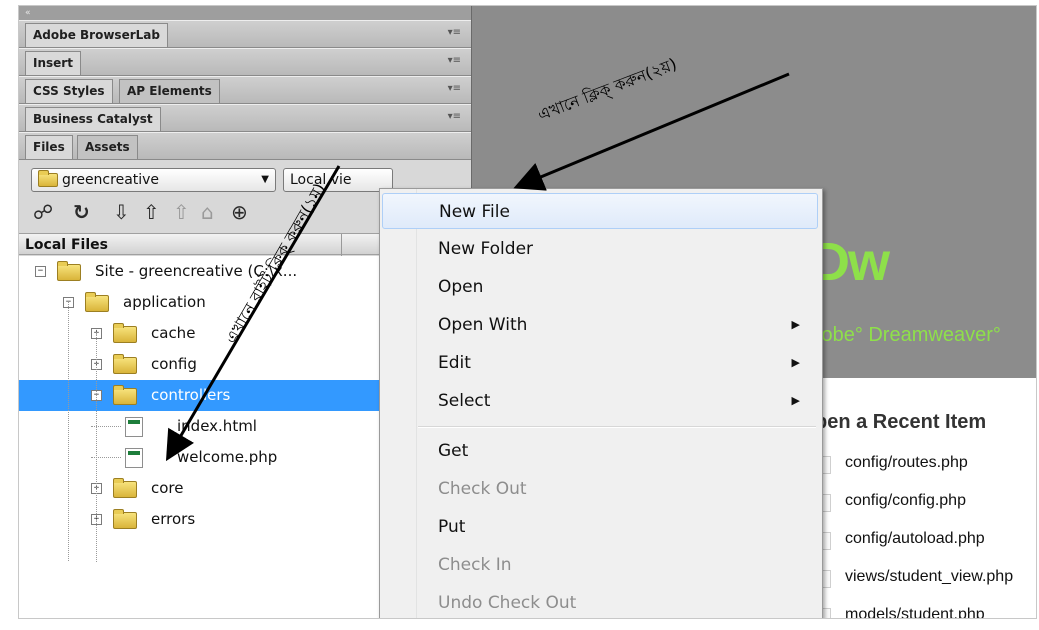 The image size is (1039, 630). I want to click on arrow-to-new-file, so click(651, 131).